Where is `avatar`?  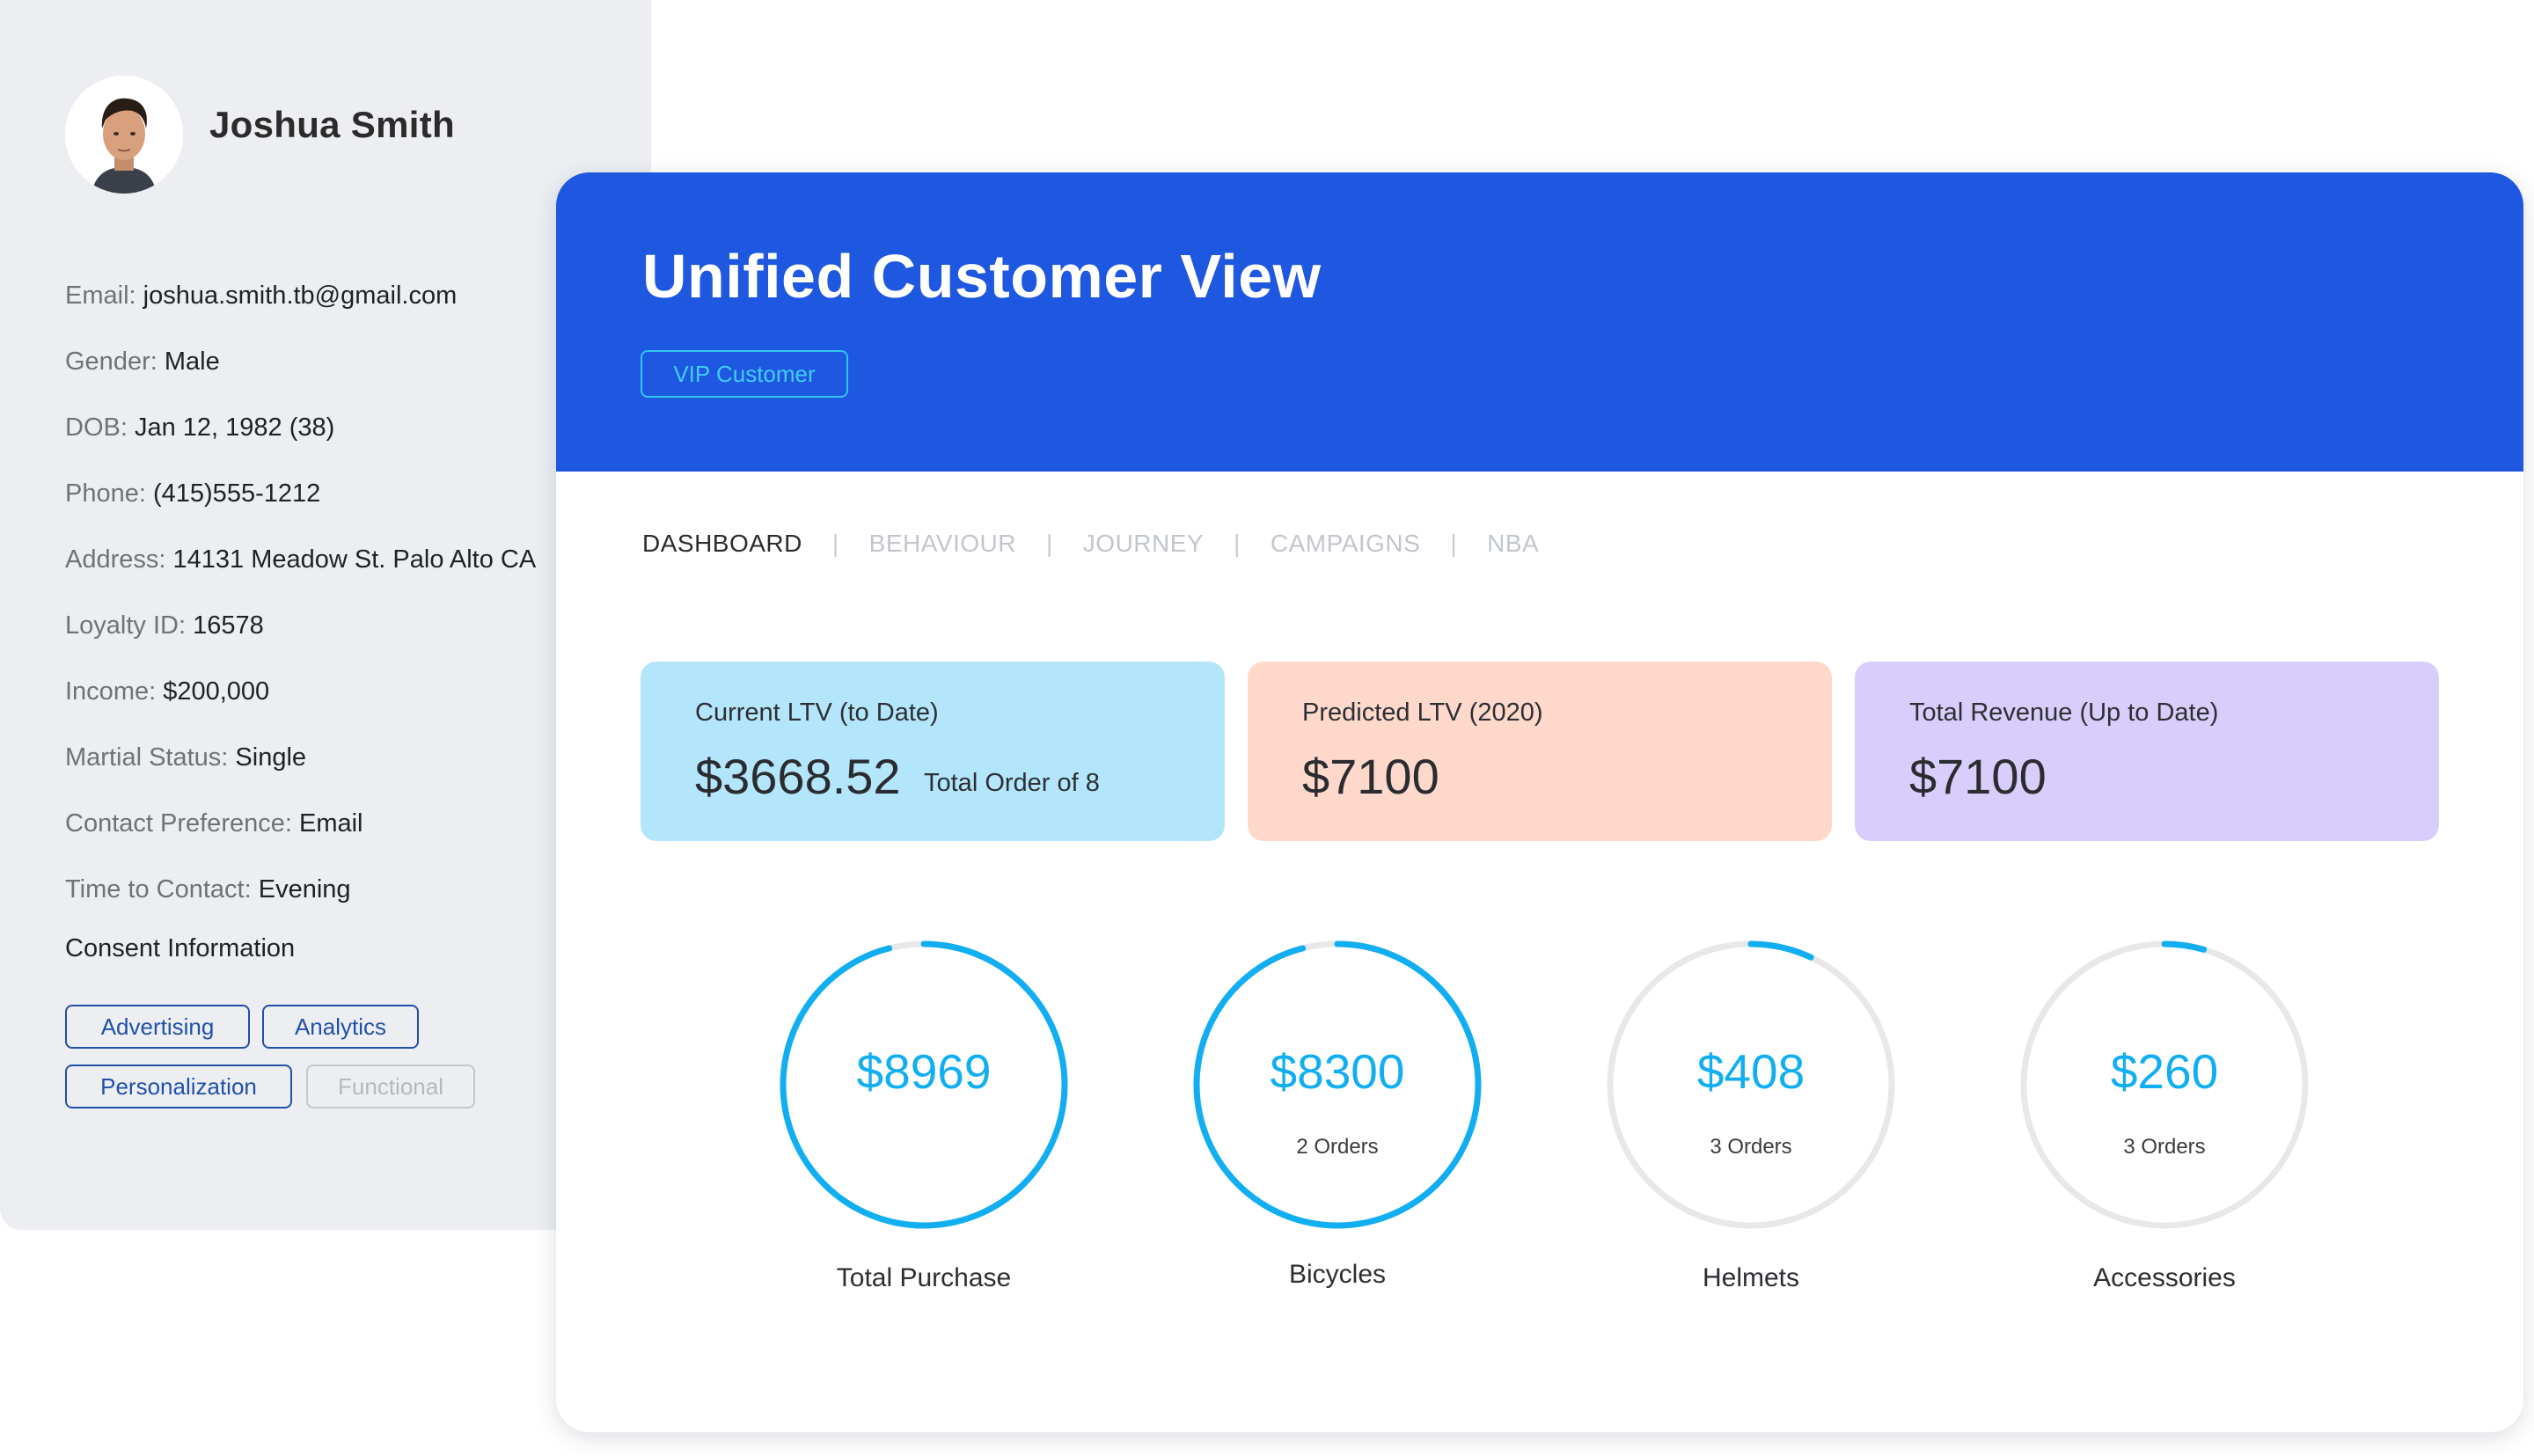
avatar is located at coordinates (124, 135).